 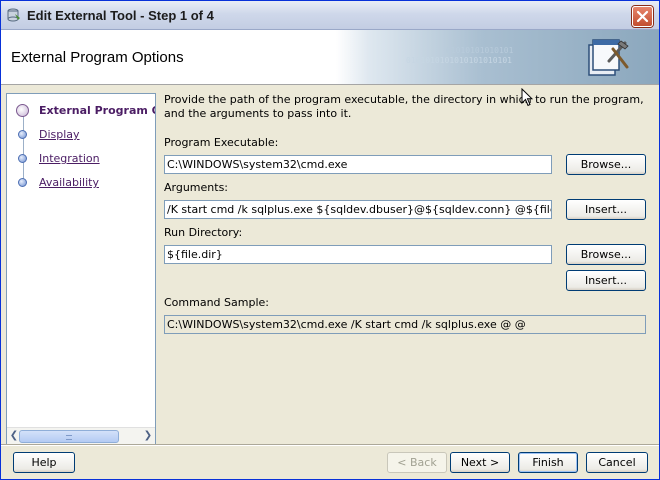 I want to click on banner-binary-text: 01010101010101, so click(x=480, y=50).